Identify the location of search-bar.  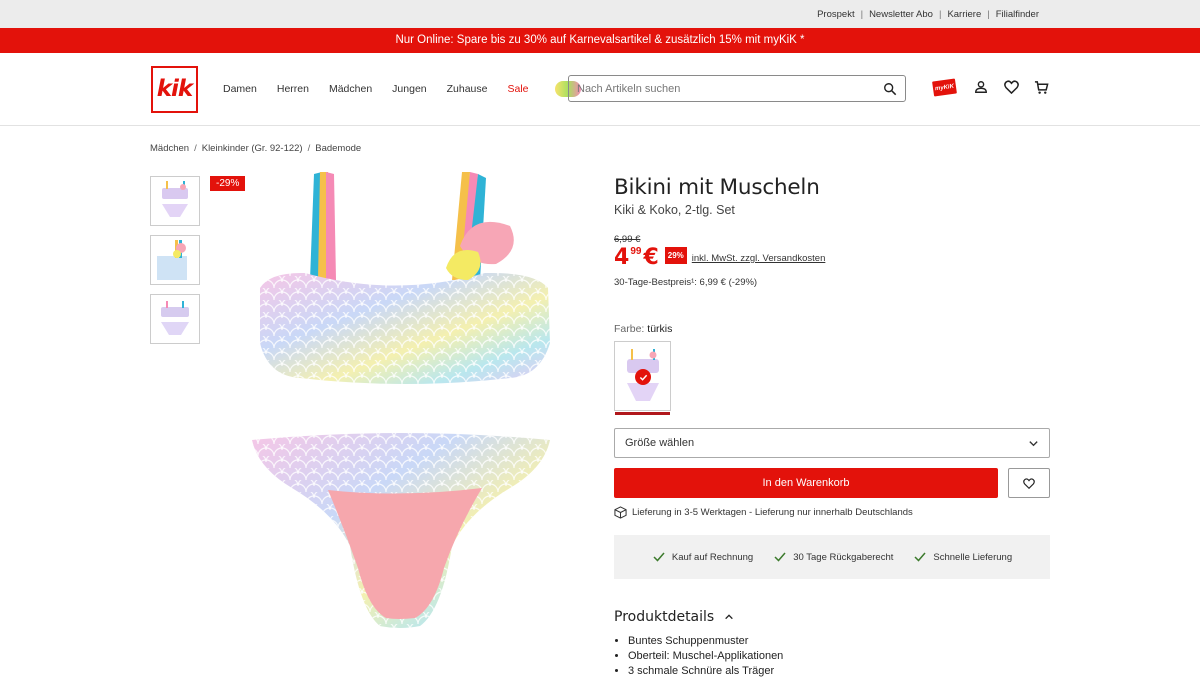
(737, 88).